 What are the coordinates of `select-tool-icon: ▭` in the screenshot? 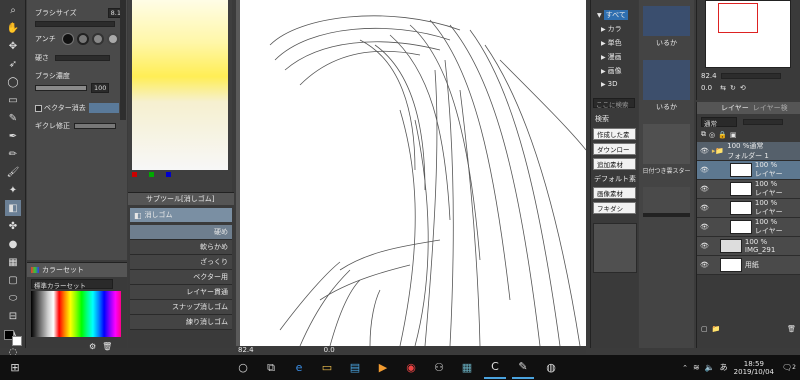 It's located at (13, 100).